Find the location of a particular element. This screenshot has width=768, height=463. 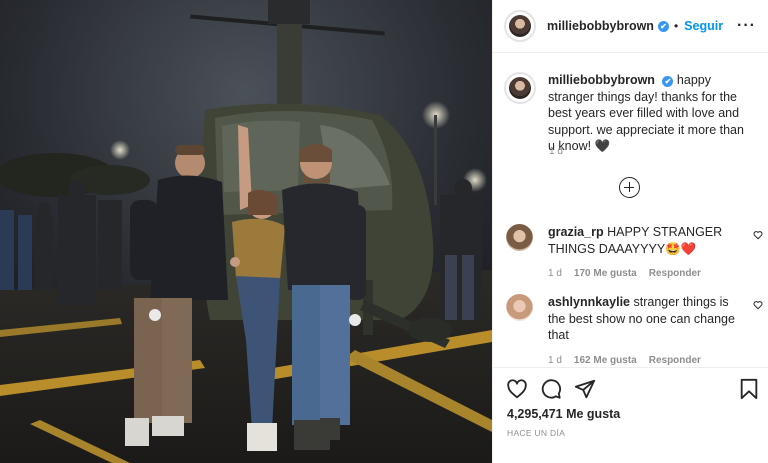

follow-button: Seguir is located at coordinates (703, 26).